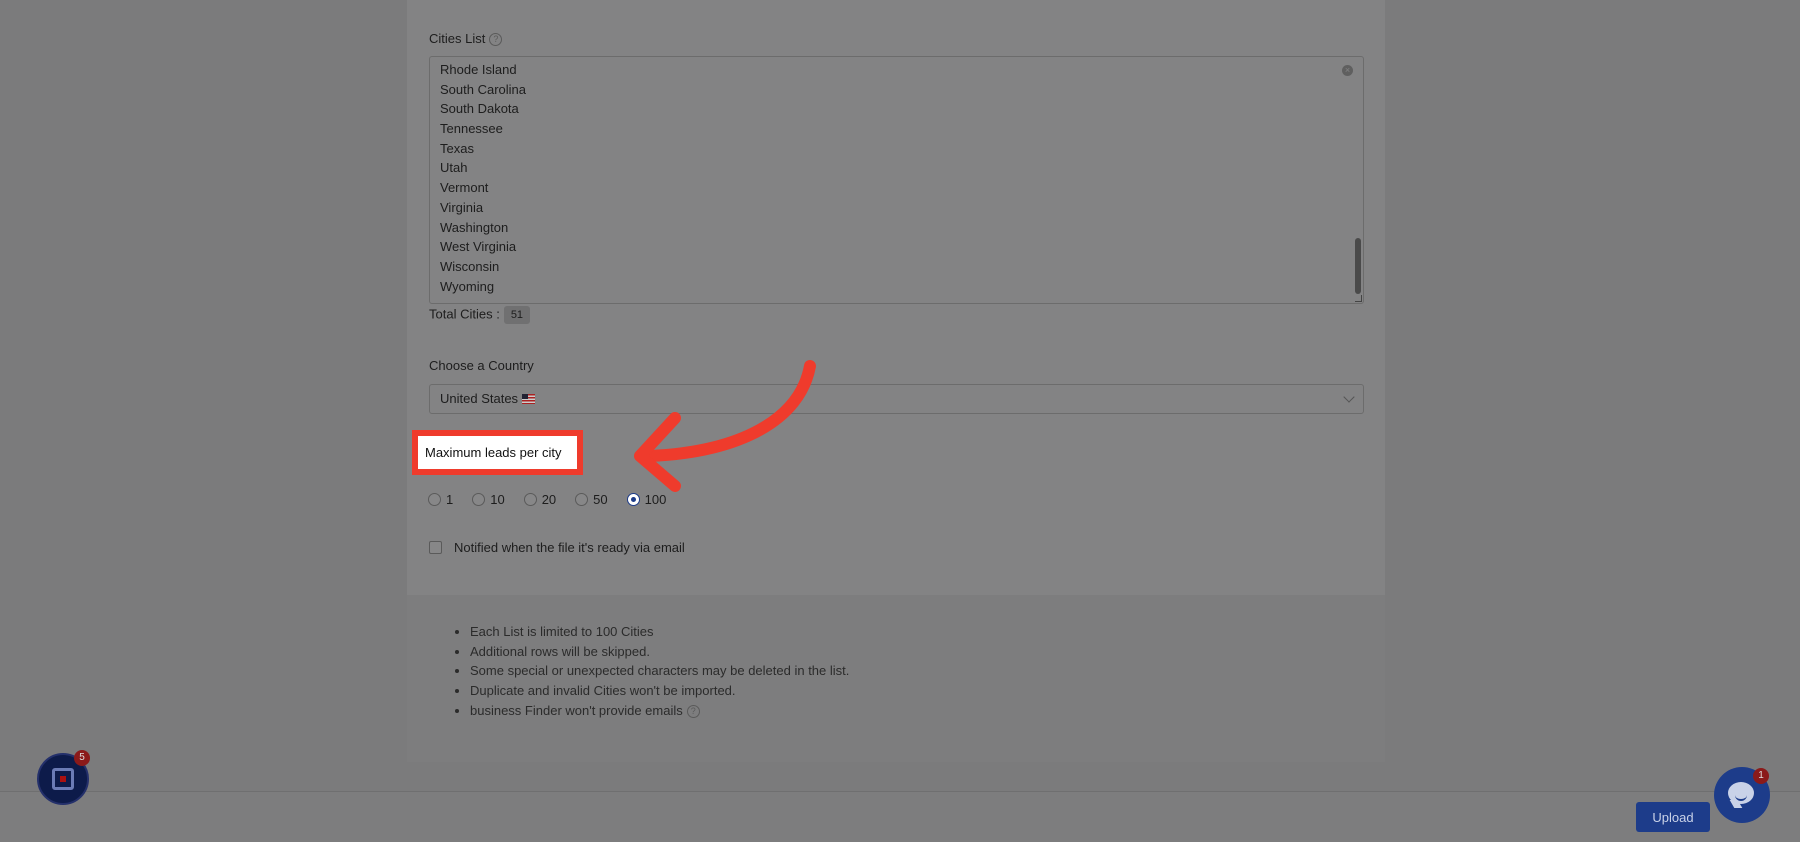 The image size is (1800, 842). Describe the element at coordinates (450, 499) in the screenshot. I see `radio-label: 1` at that location.